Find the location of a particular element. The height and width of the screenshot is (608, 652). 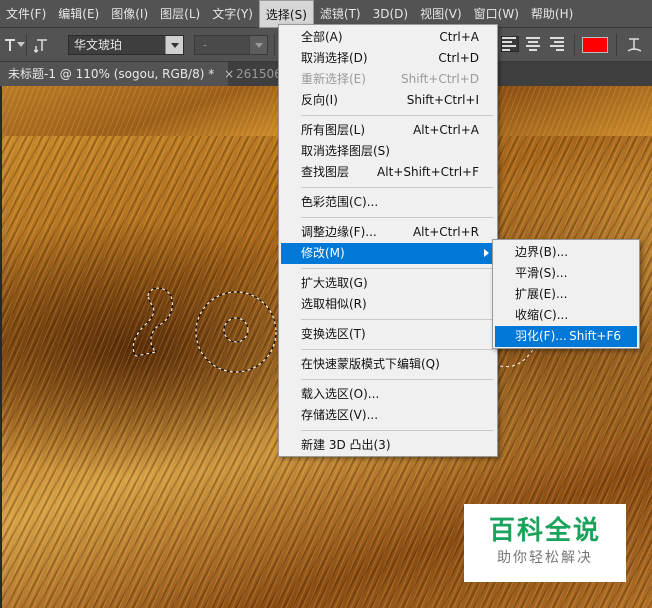

menu-edit: 编辑(E) is located at coordinates (78, 14).